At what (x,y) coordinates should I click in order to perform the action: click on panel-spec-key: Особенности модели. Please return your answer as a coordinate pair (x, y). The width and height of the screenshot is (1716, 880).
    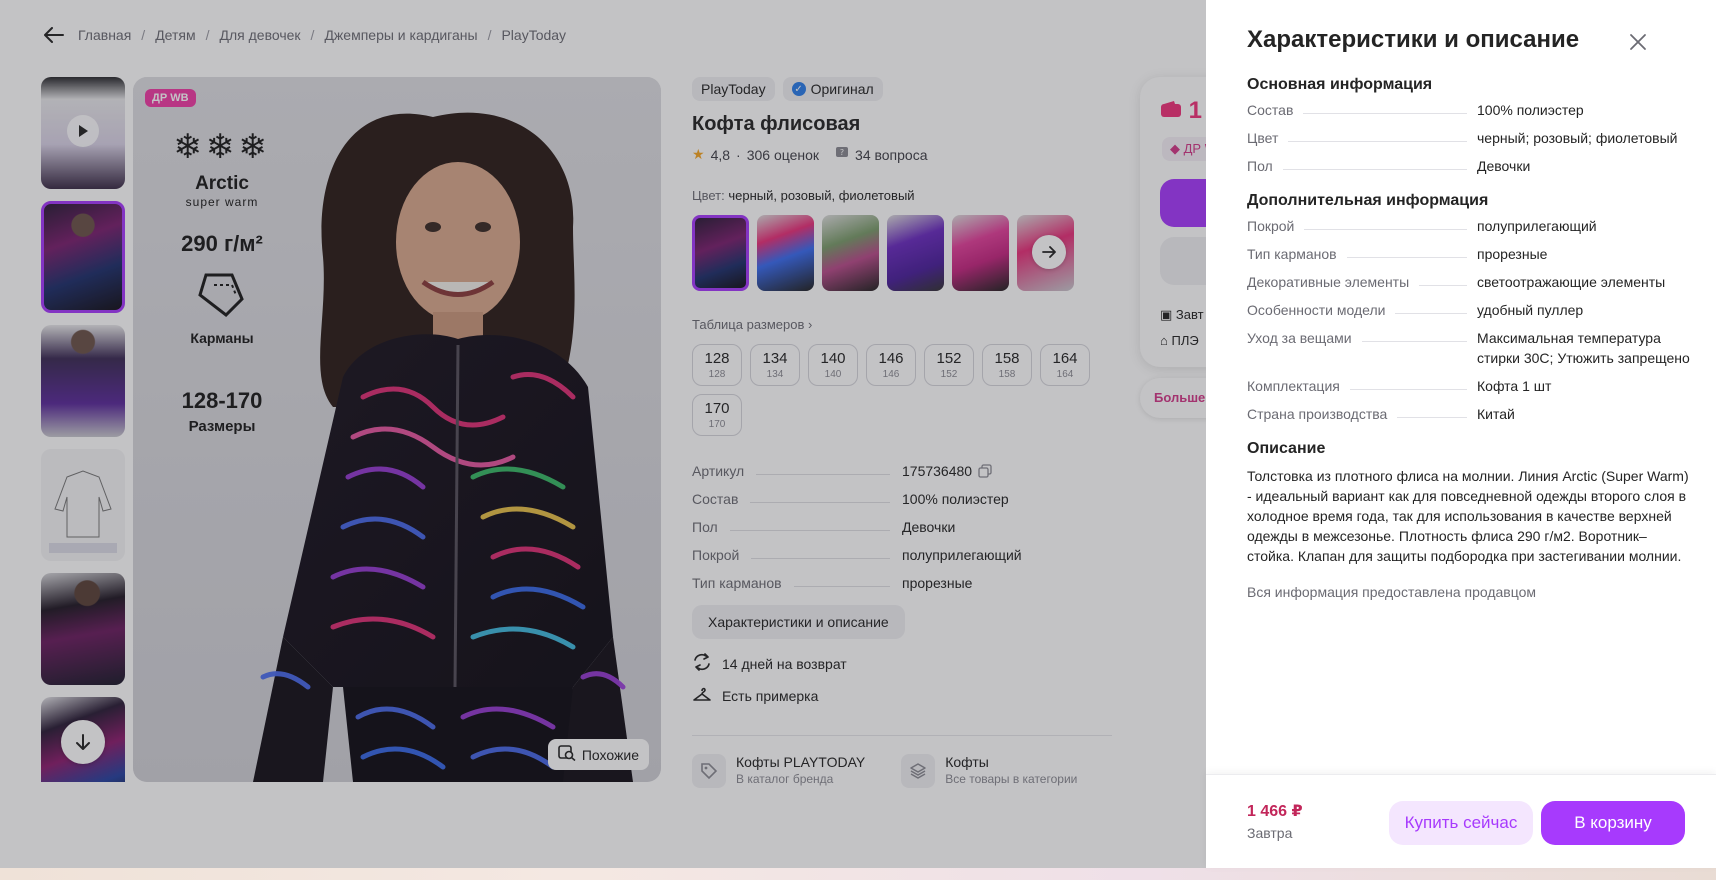
    Looking at the image, I should click on (1362, 310).